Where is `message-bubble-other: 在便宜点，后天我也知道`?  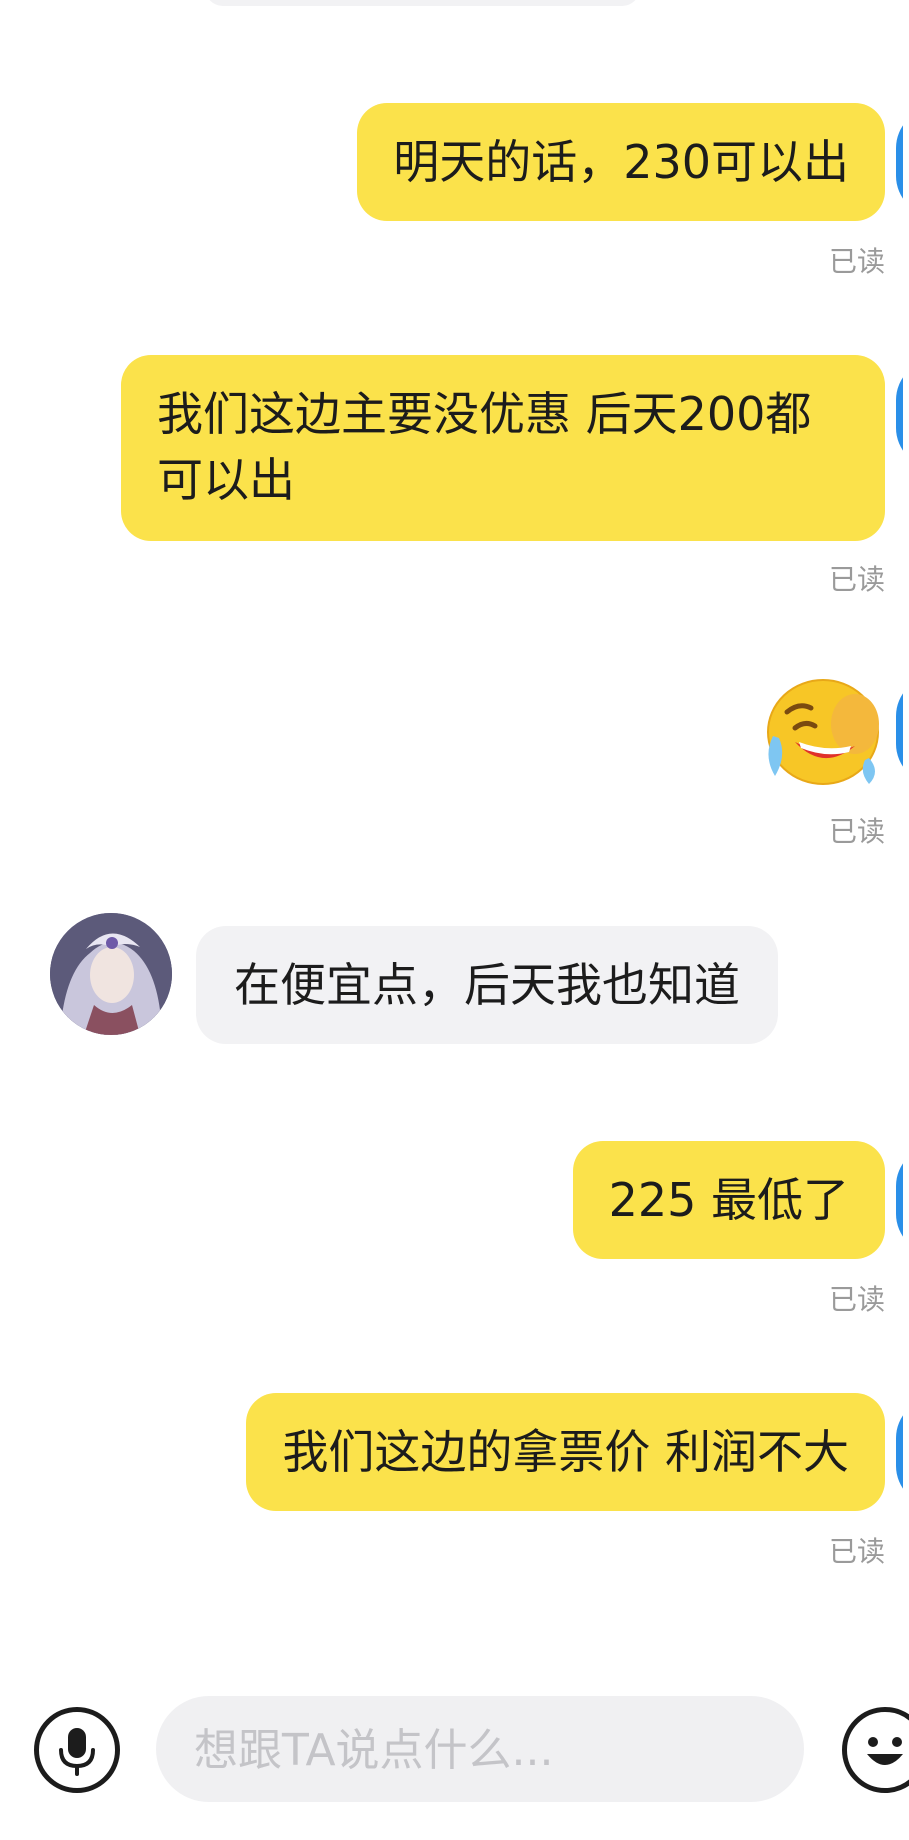 message-bubble-other: 在便宜点，后天我也知道 is located at coordinates (487, 985).